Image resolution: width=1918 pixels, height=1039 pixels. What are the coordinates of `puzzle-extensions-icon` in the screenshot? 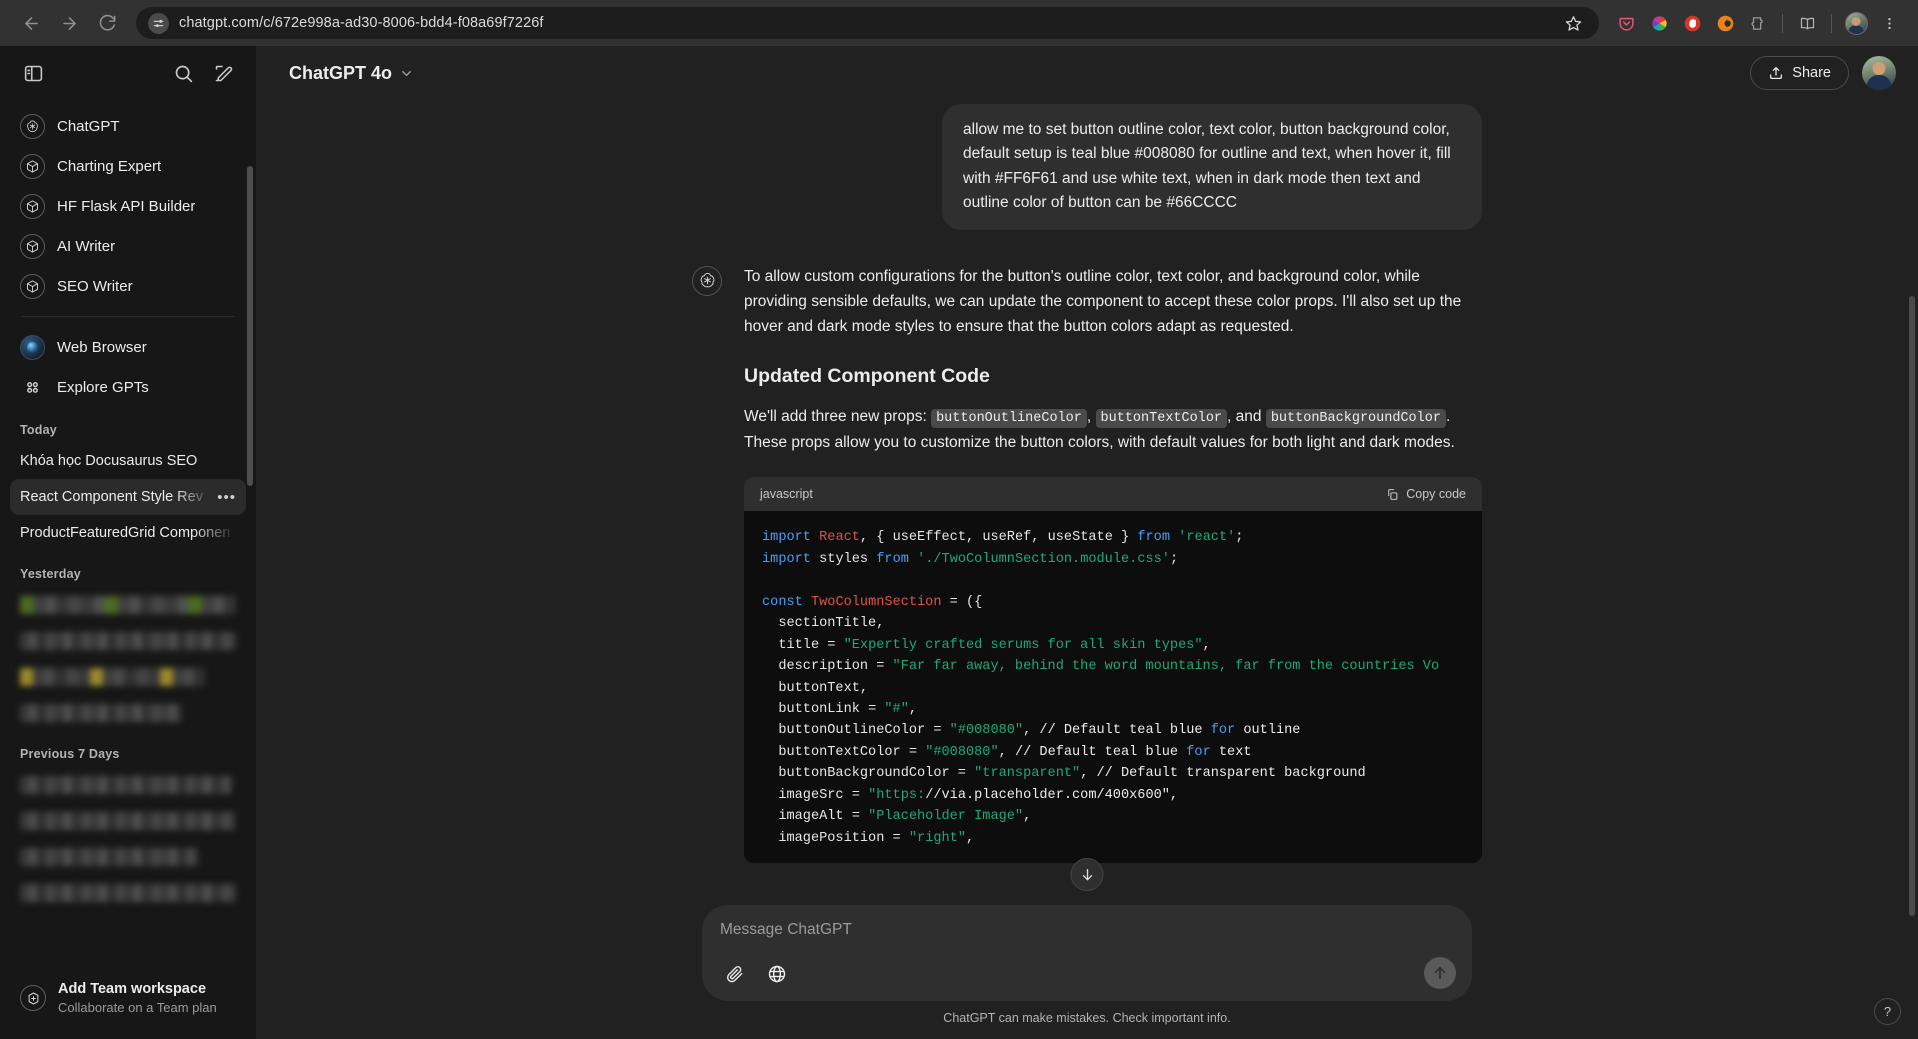 It's located at (1758, 23).